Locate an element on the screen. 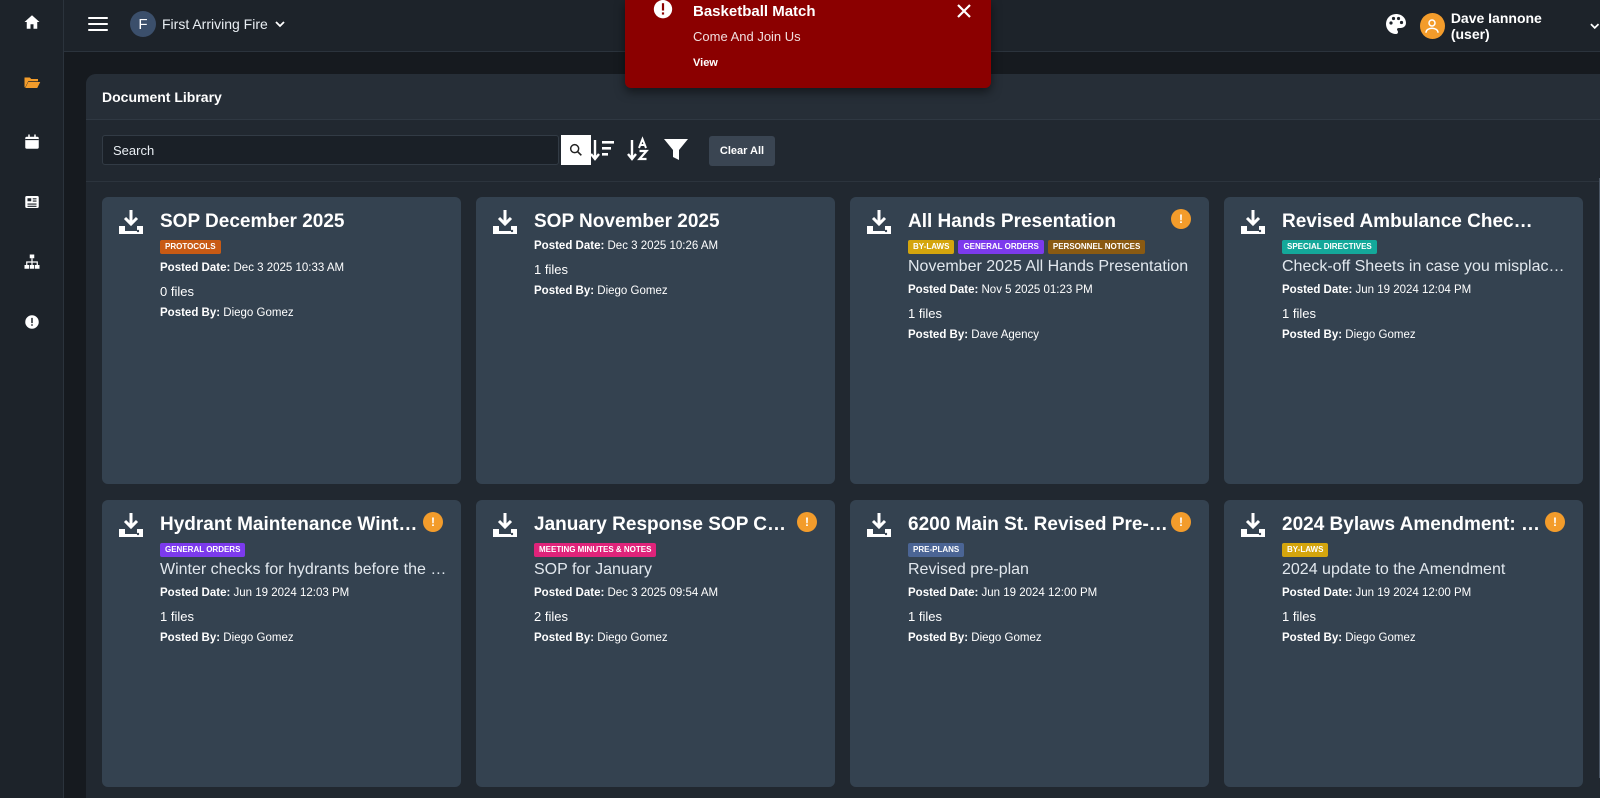 The image size is (1600, 798). calendar-icon is located at coordinates (32, 141).